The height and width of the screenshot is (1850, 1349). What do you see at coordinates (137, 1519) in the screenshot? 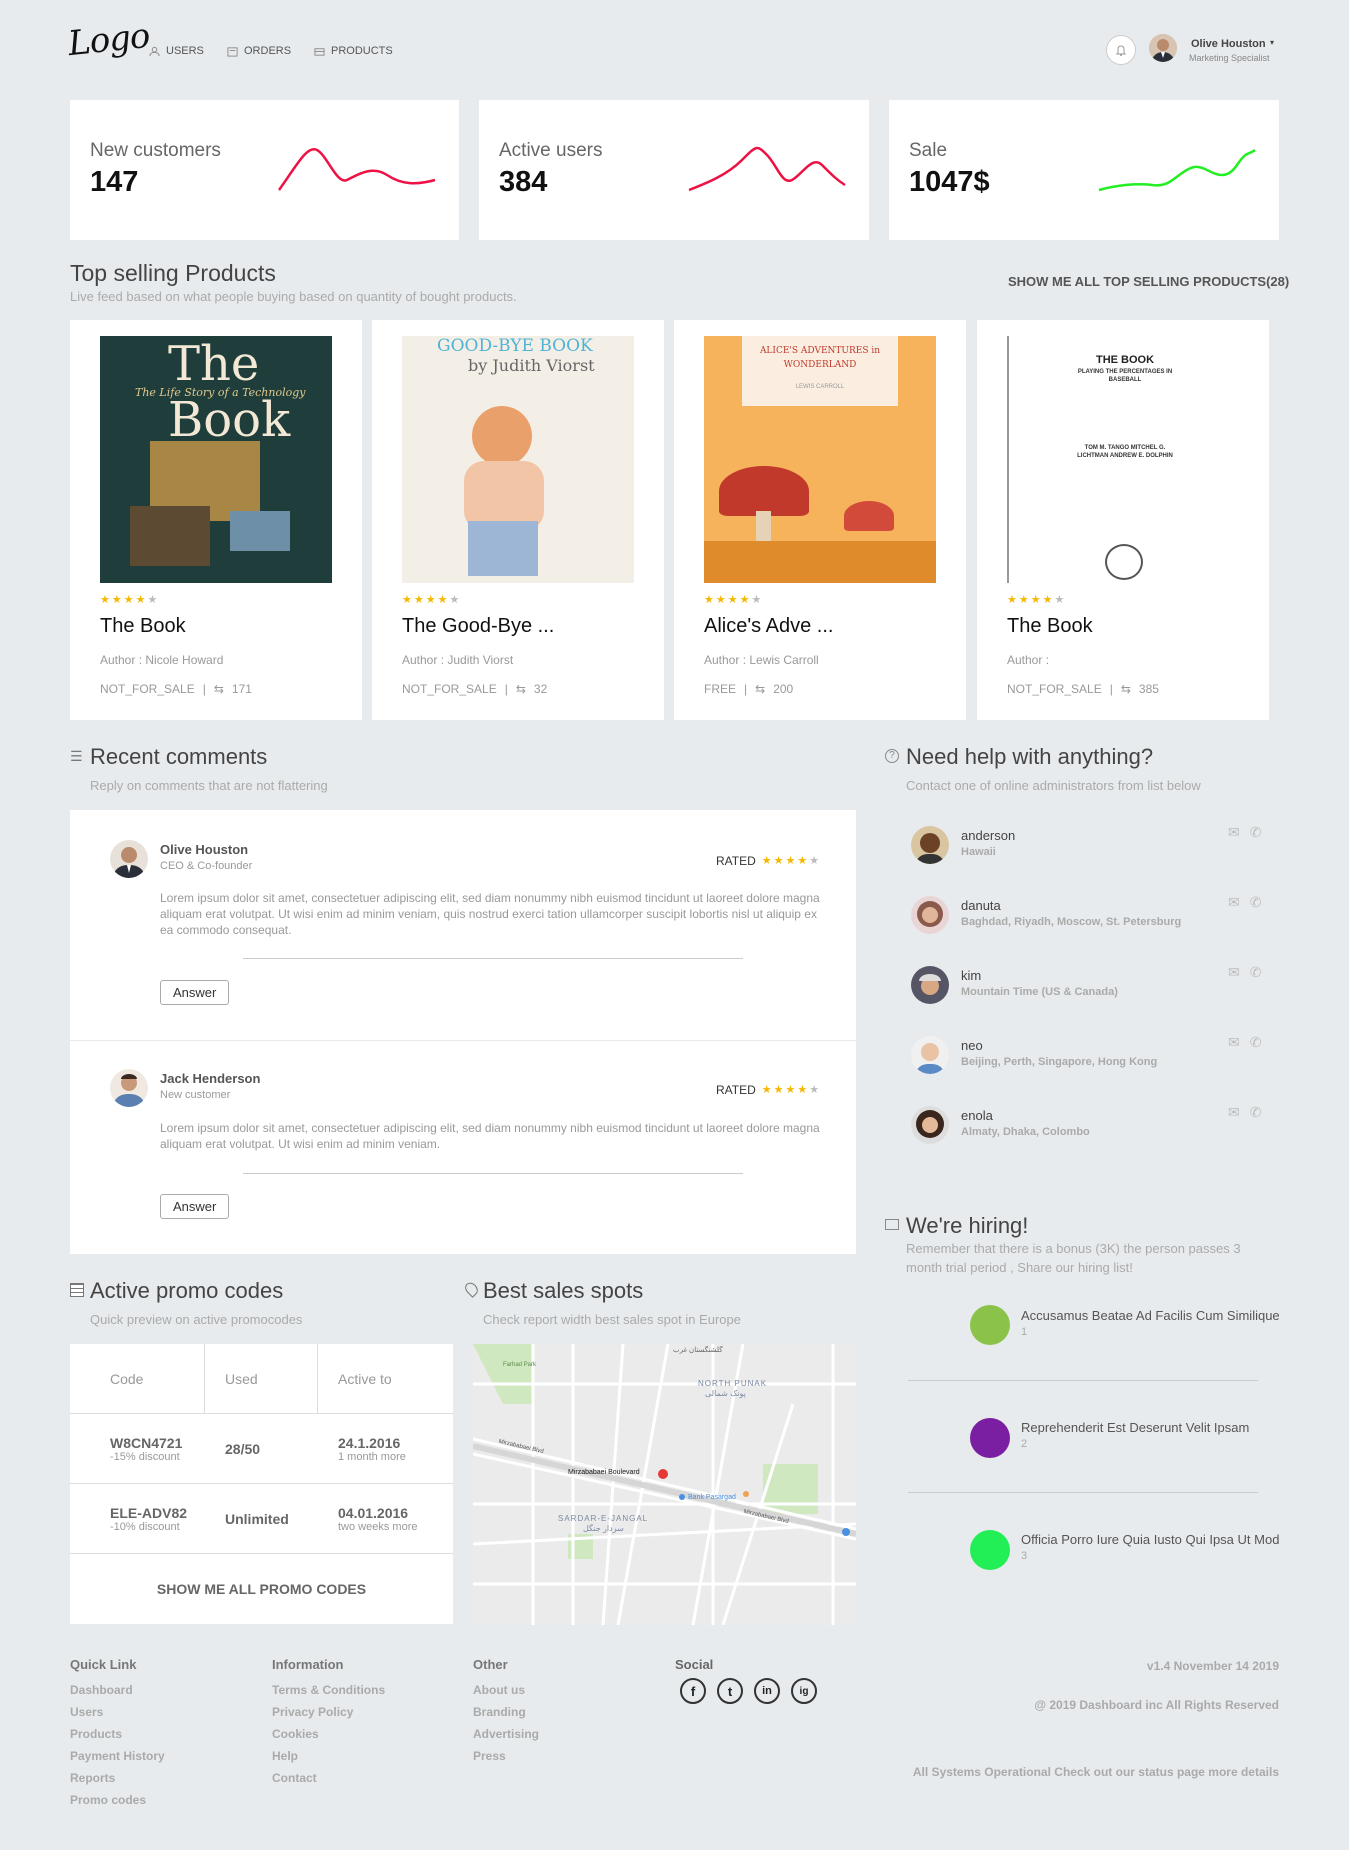
I see `code-cell: ELE-ADV82 -10% discount` at bounding box center [137, 1519].